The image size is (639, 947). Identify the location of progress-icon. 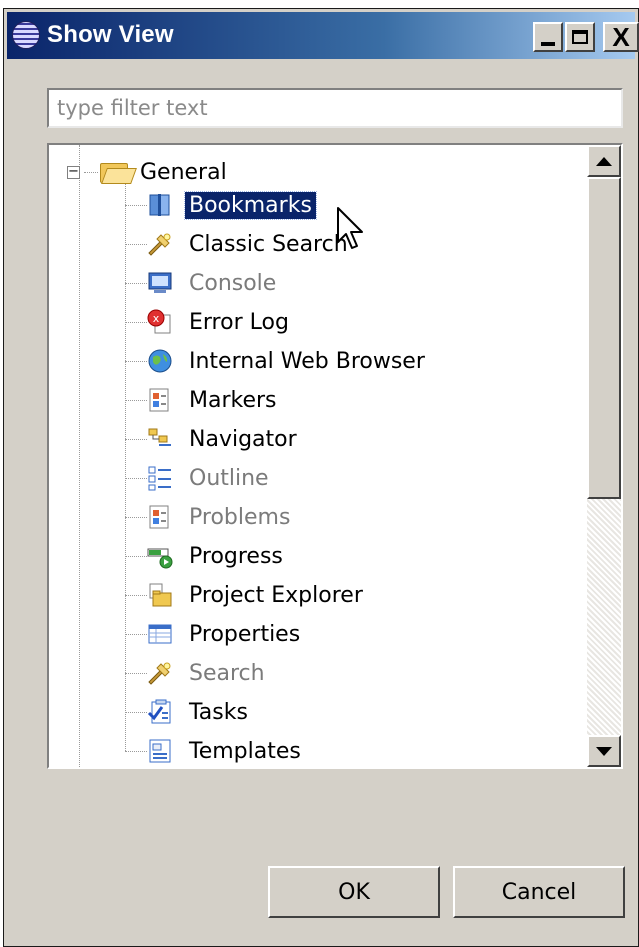
(160, 558).